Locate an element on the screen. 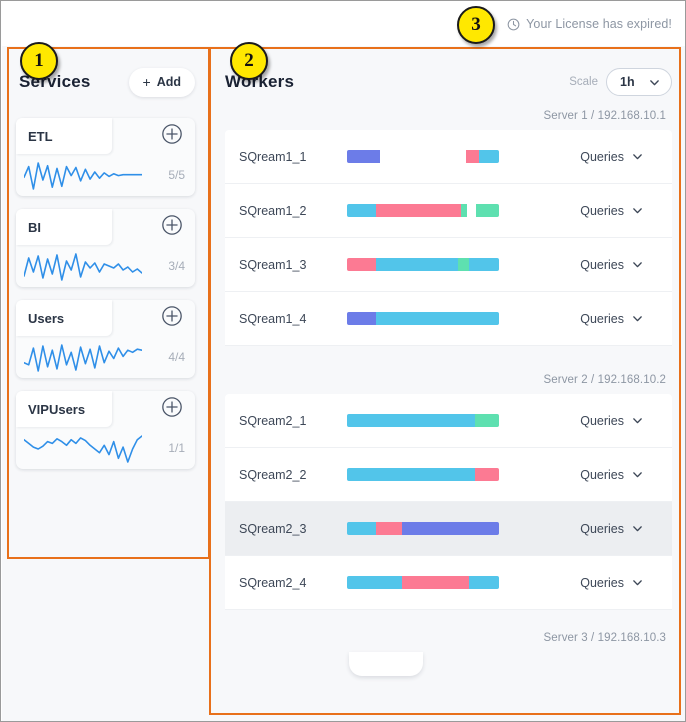 This screenshot has width=686, height=722. worker-row: SQream1_2 Queries is located at coordinates (448, 211).